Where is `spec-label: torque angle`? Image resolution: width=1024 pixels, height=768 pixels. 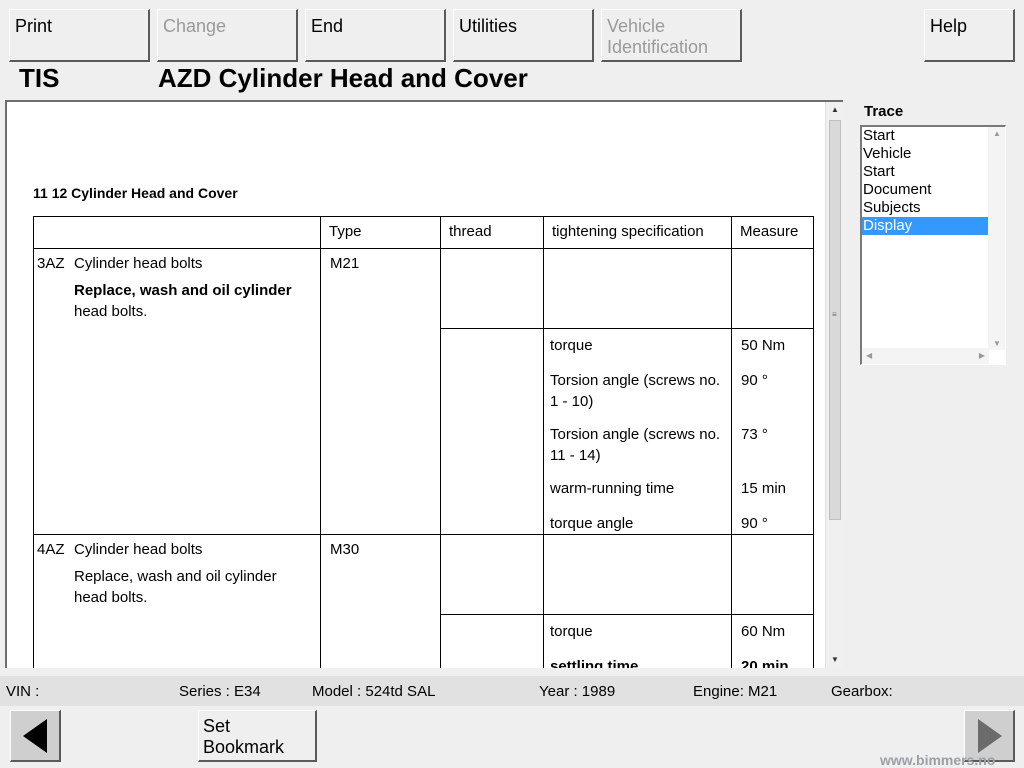 spec-label: torque angle is located at coordinates (592, 523).